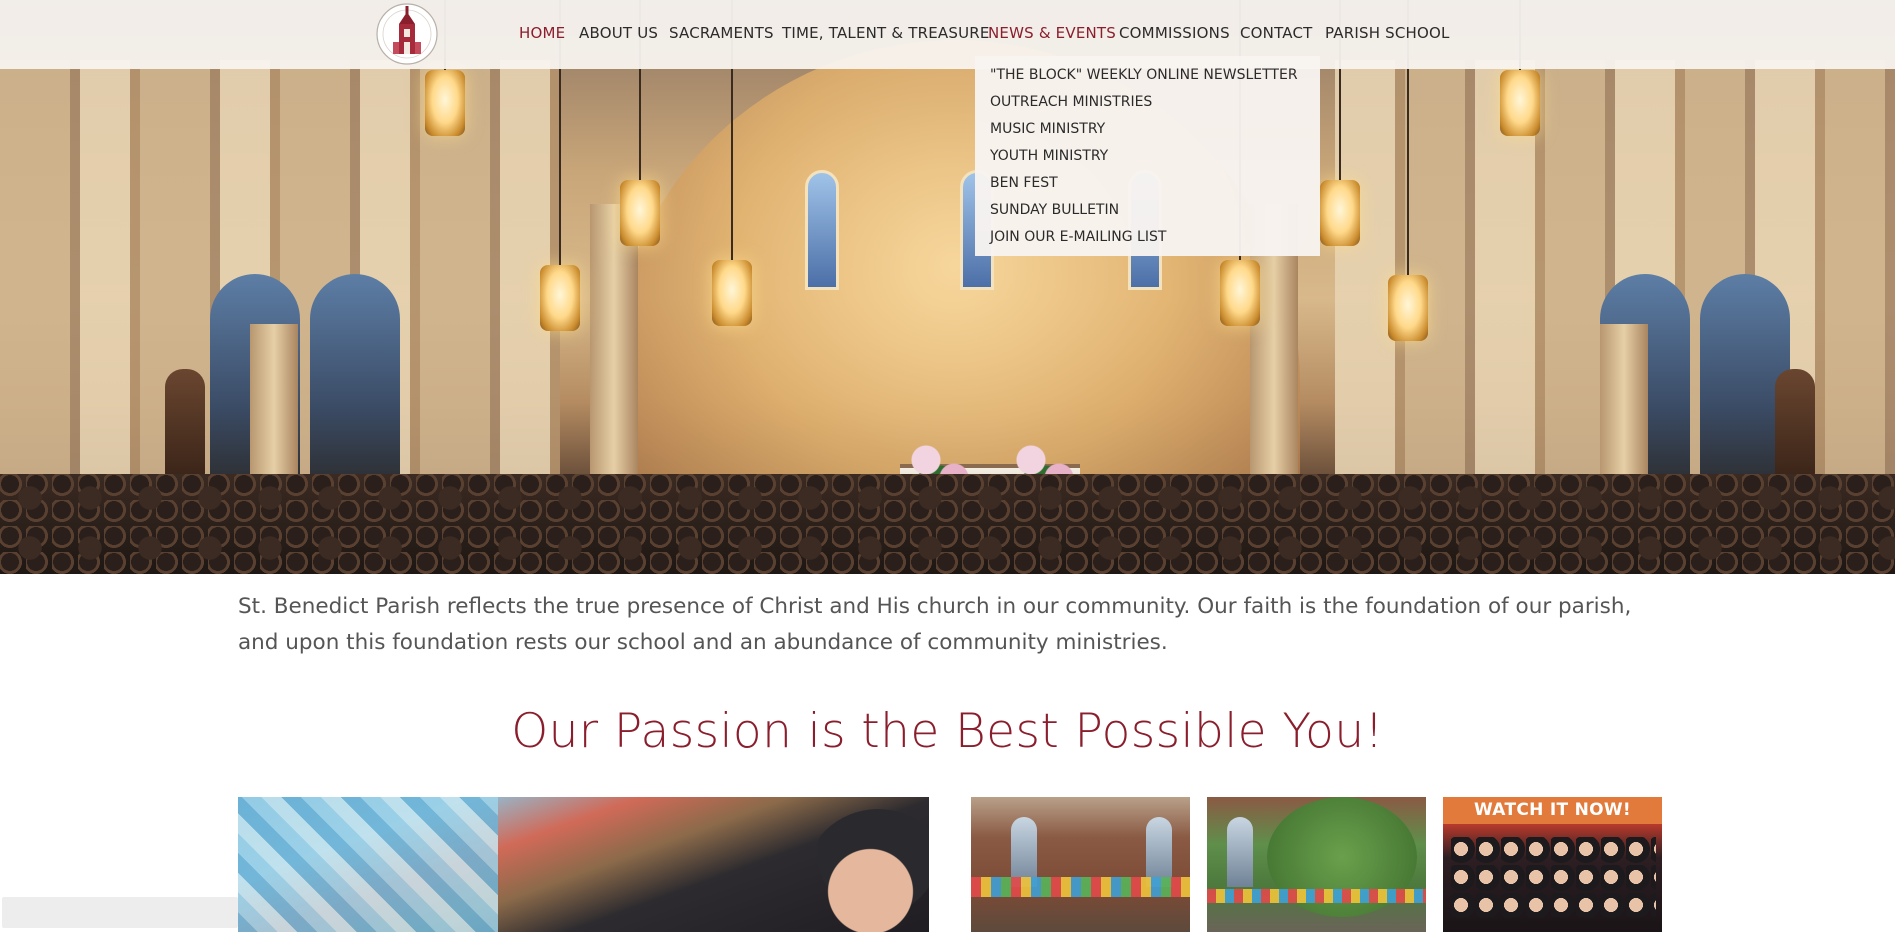 This screenshot has width=1895, height=932. I want to click on feature-tile-watch-it-now: WATCH IT NOW!, so click(1552, 864).